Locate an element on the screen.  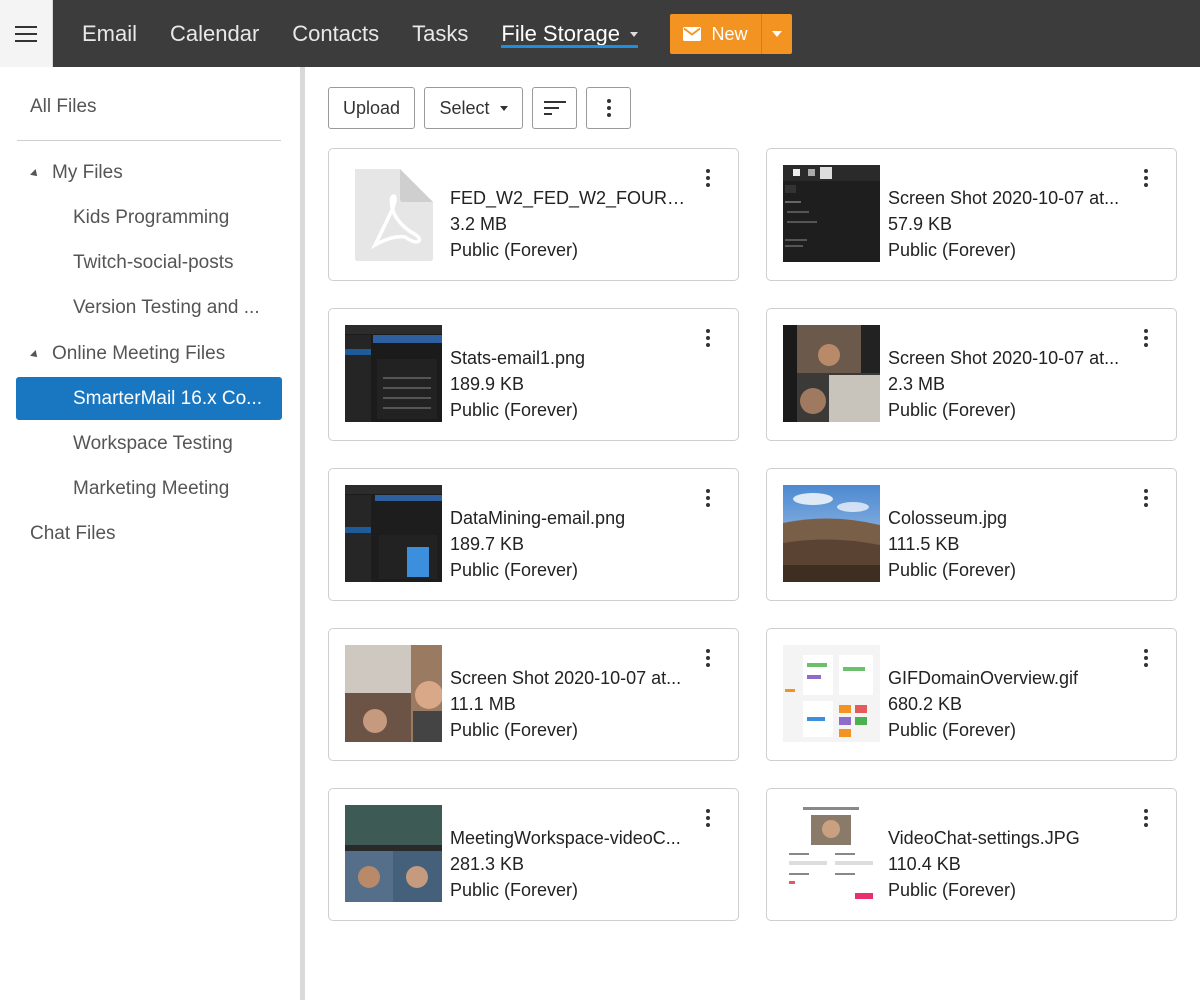
sort-icon is located at coordinates (554, 108).